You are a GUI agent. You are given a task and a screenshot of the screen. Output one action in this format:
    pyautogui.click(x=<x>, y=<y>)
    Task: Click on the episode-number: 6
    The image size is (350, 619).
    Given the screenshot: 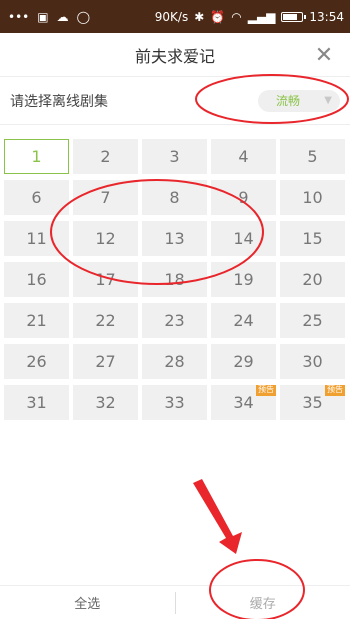 What is the action you would take?
    pyautogui.click(x=36, y=197)
    